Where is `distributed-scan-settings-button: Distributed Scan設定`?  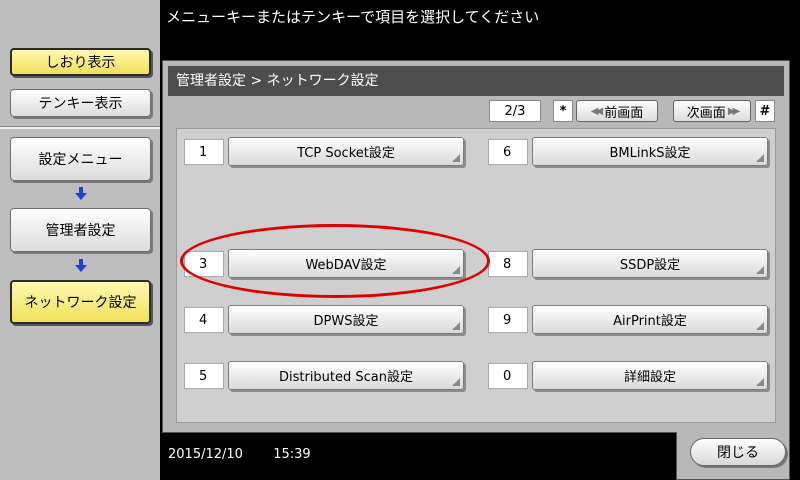 distributed-scan-settings-button: Distributed Scan設定 is located at coordinates (346, 375).